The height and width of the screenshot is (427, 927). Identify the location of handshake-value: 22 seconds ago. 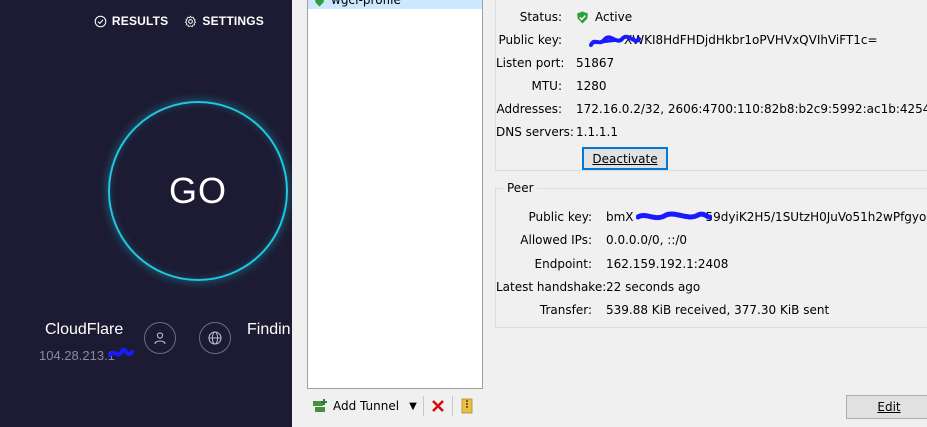
(653, 287).